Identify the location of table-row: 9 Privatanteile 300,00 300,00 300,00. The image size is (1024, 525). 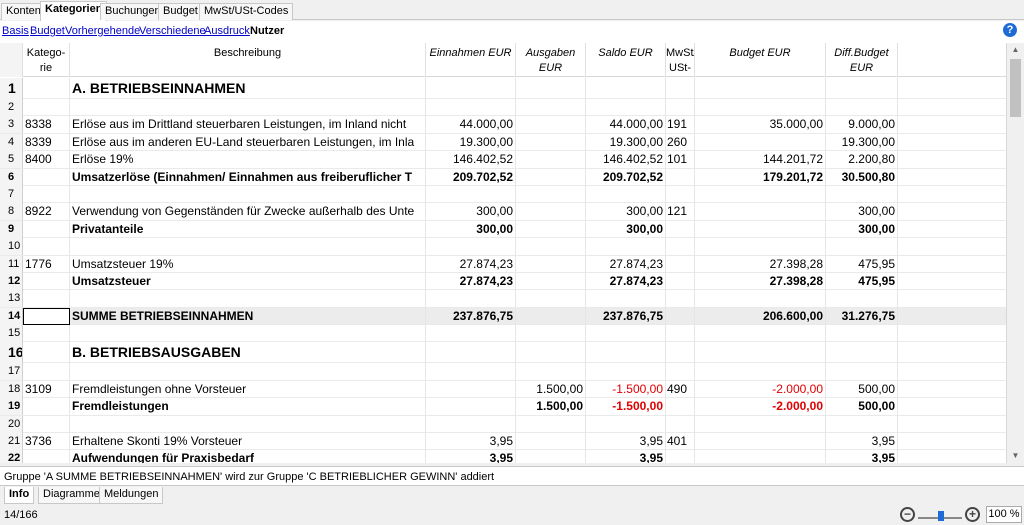
(503, 229).